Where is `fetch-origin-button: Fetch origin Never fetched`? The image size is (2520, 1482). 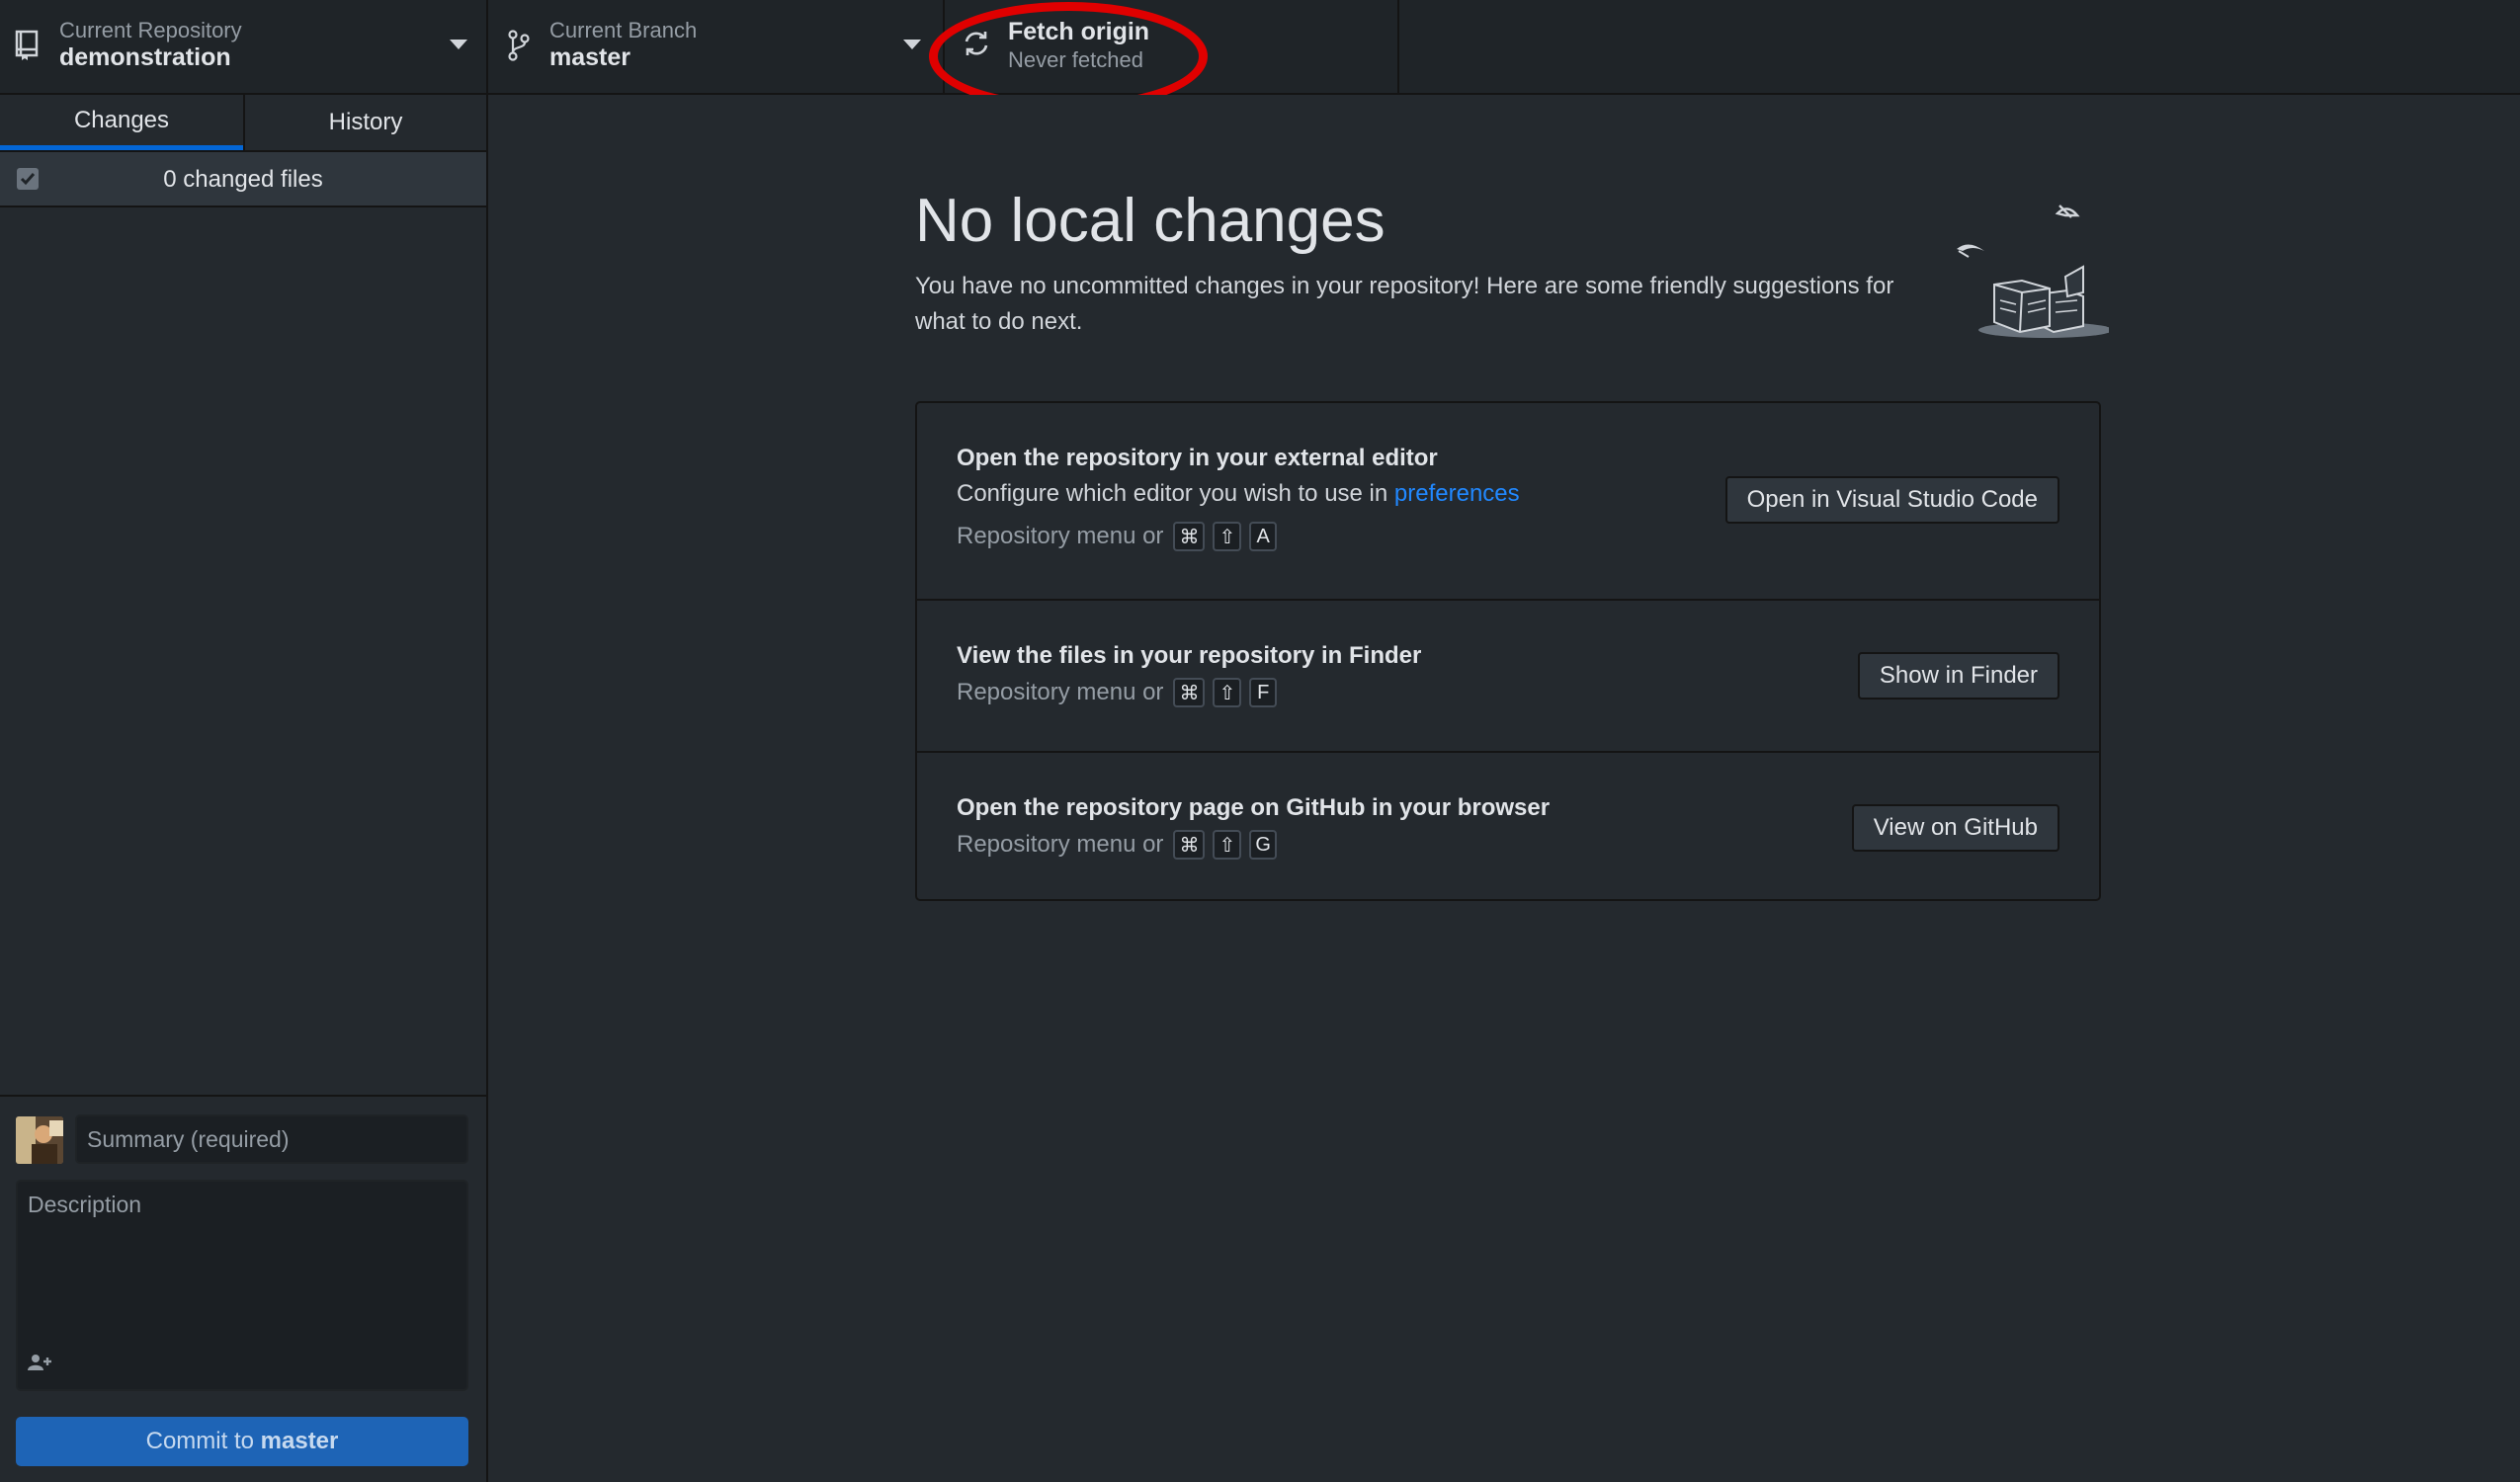
fetch-origin-button: Fetch origin Never fetched is located at coordinates (1172, 46).